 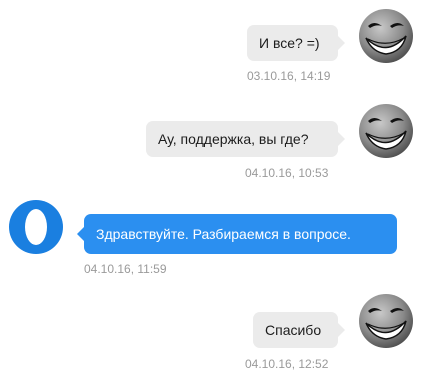 What do you see at coordinates (125, 269) in the screenshot?
I see `message-timestamp: 04.10.16, 11:59` at bounding box center [125, 269].